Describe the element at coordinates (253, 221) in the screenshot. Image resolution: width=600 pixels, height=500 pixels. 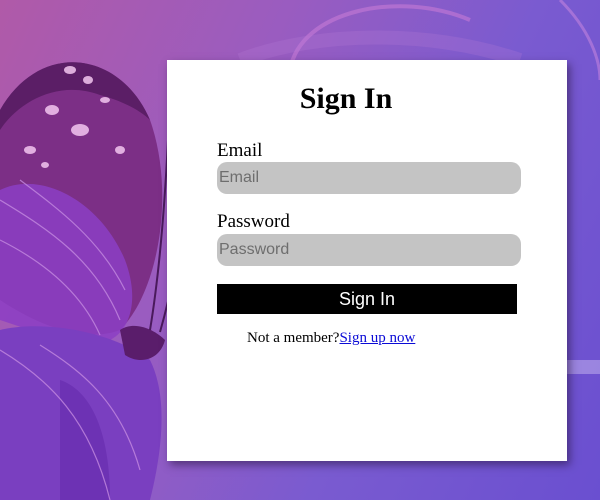
I see `password-label: Password` at that location.